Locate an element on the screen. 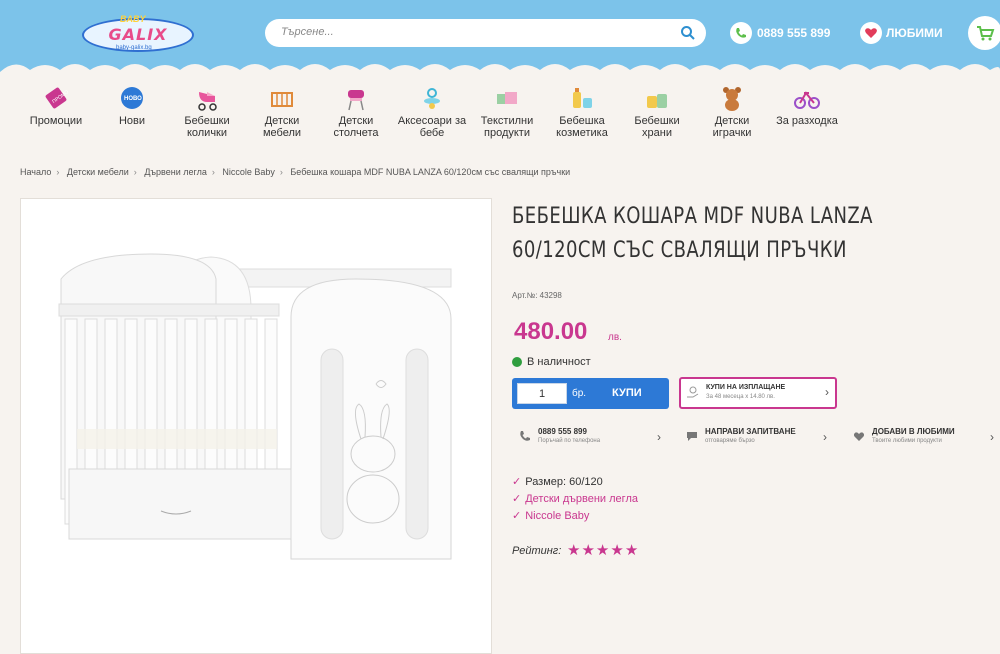 This screenshot has height=654, width=1000. action-title: ДОБАВИ В ЛЮБИМИ is located at coordinates (913, 431).